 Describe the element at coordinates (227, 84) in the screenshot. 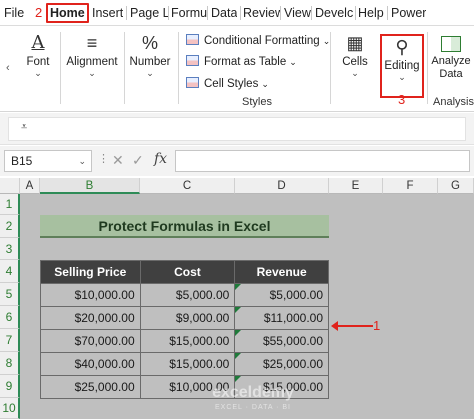

I see `cell-styles-button: Cell Styles ⌄` at that location.